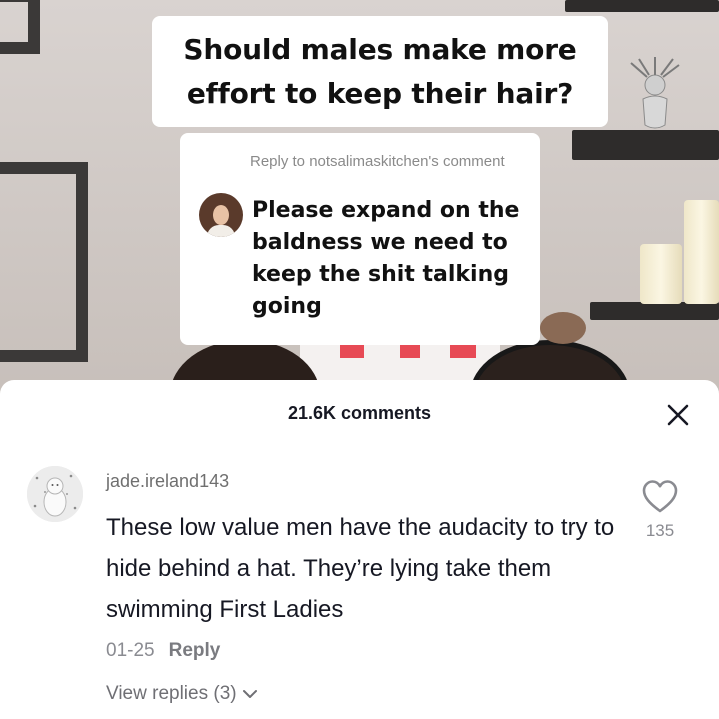 The image size is (719, 719). I want to click on avatar, so click(55, 494).